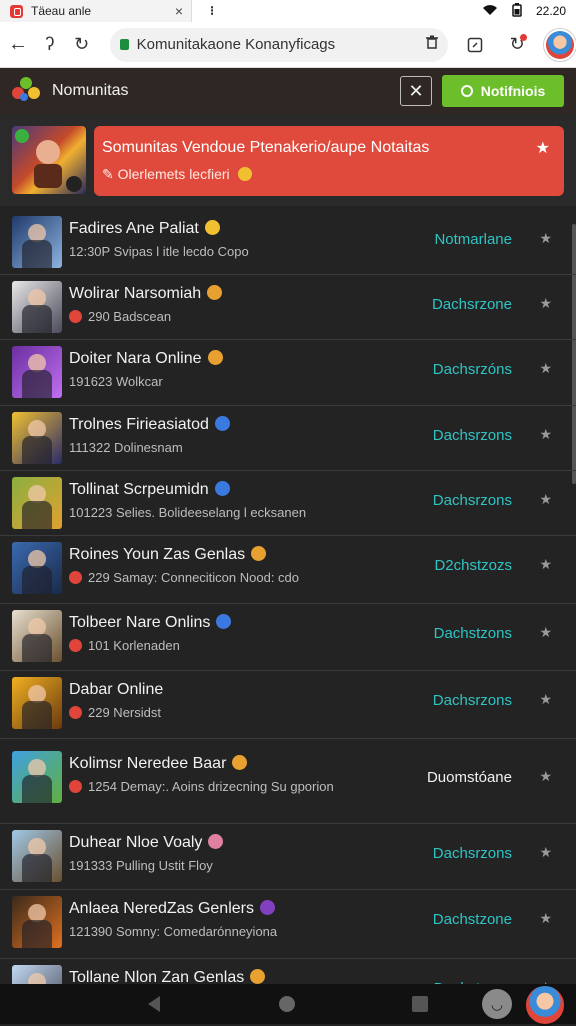  What do you see at coordinates (124, 645) in the screenshot?
I see `item-meta: 101 Korlenaden` at bounding box center [124, 645].